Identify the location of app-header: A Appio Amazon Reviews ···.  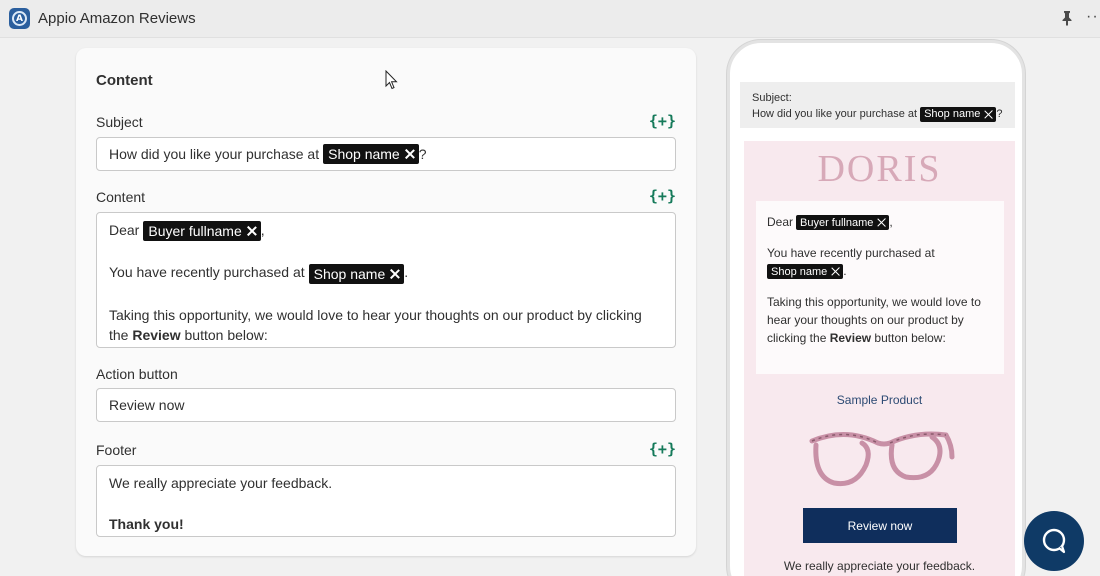
(550, 19).